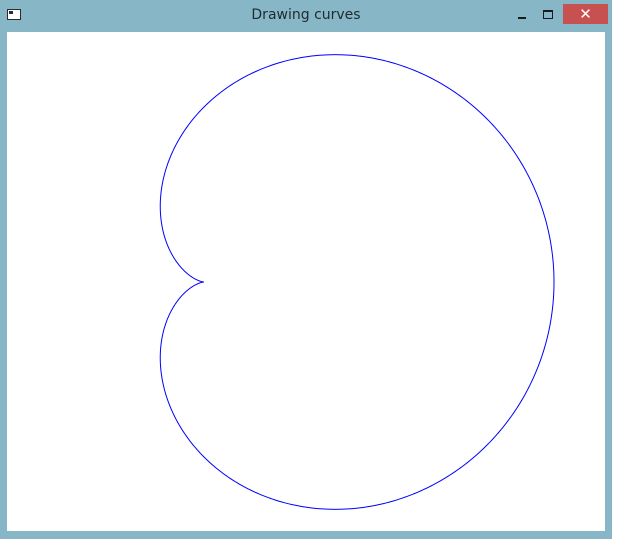 Image resolution: width=617 pixels, height=539 pixels. Describe the element at coordinates (522, 17) in the screenshot. I see `minimize-icon` at that location.